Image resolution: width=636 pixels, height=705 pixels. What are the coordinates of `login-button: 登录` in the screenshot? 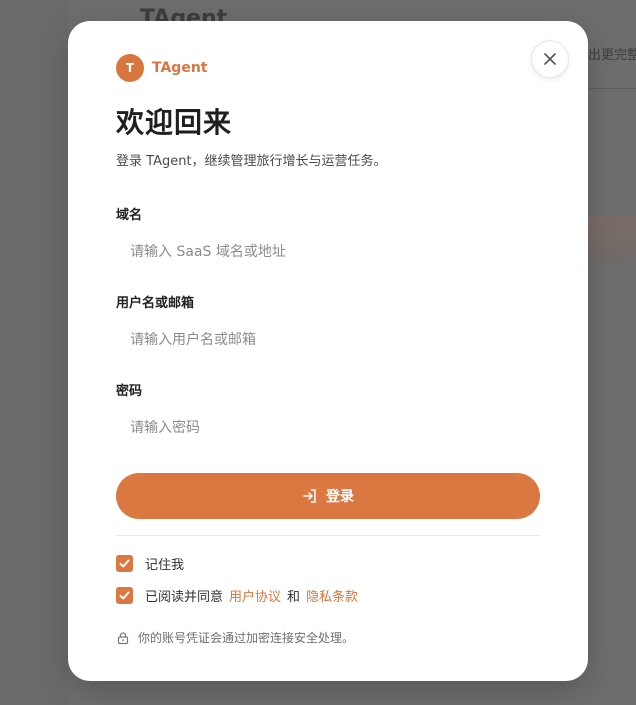 It's located at (328, 496).